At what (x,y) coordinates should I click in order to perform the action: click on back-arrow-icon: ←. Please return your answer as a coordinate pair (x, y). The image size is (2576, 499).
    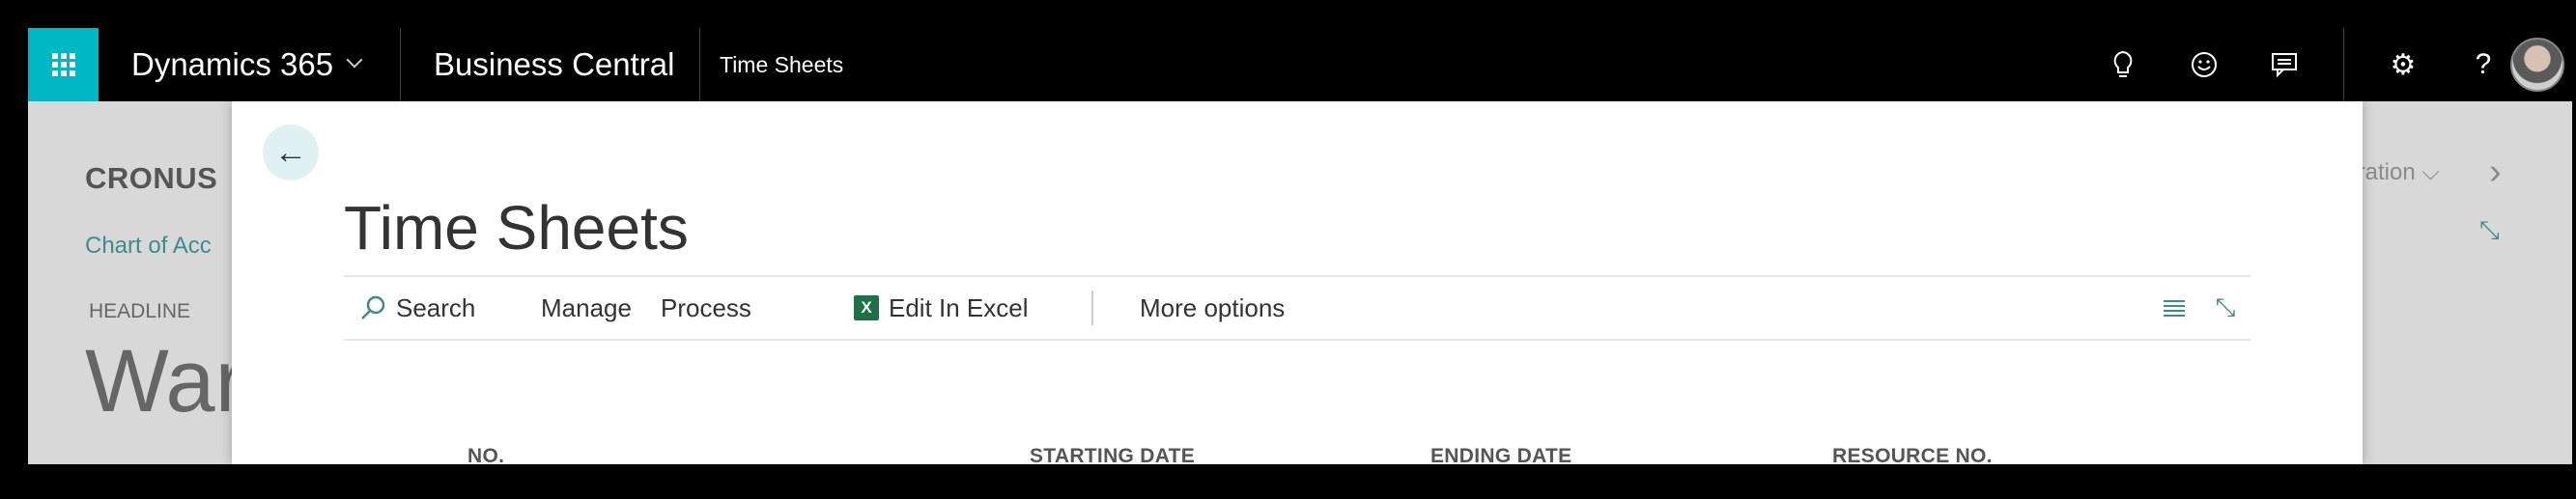
    Looking at the image, I should click on (291, 152).